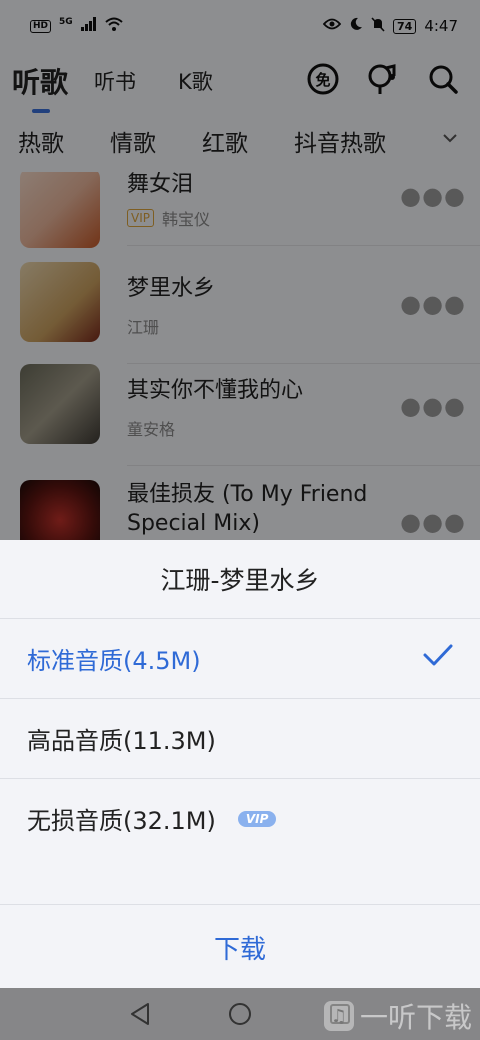  What do you see at coordinates (240, 738) in the screenshot?
I see `quality-option-high: 高品音质(11.3M)` at bounding box center [240, 738].